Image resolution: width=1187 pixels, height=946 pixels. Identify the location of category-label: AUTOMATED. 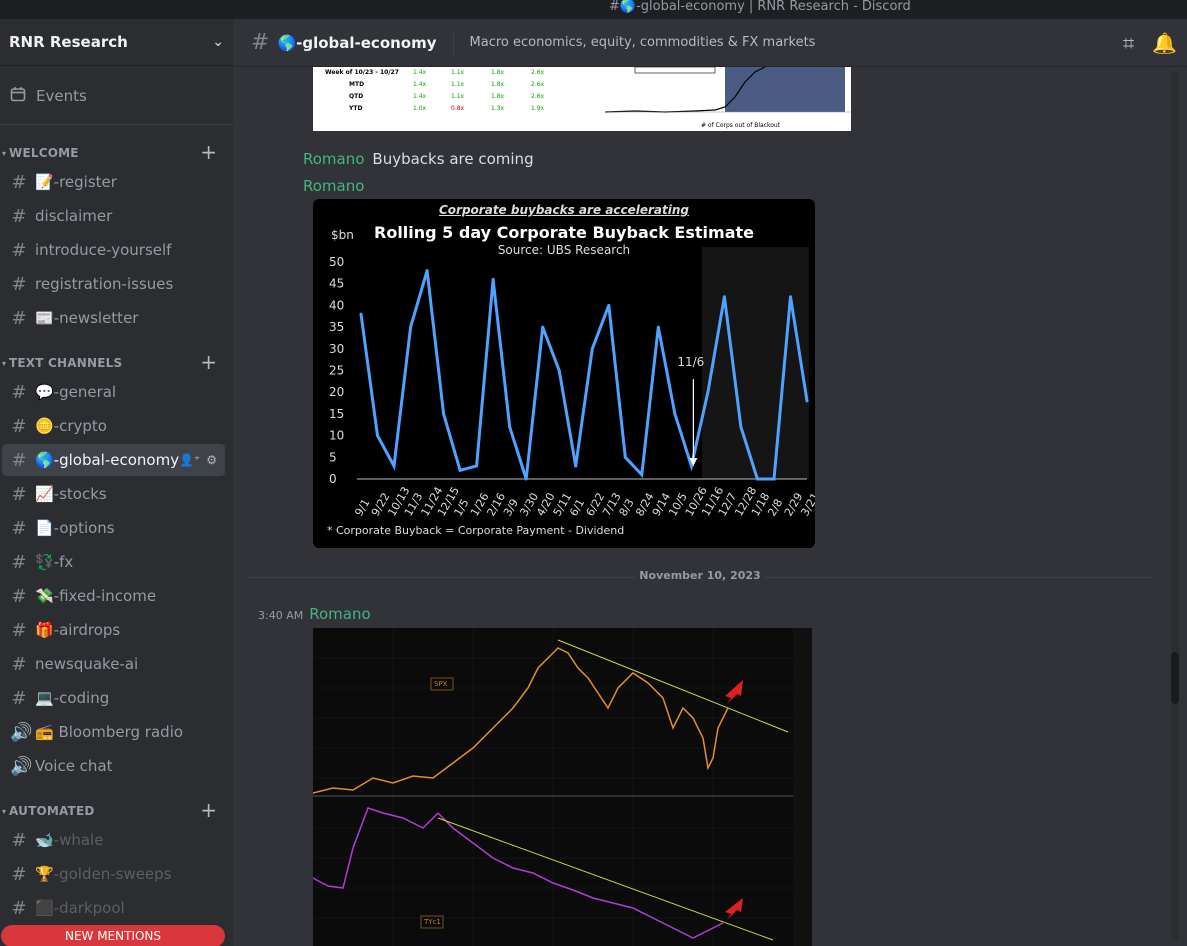
(52, 811).